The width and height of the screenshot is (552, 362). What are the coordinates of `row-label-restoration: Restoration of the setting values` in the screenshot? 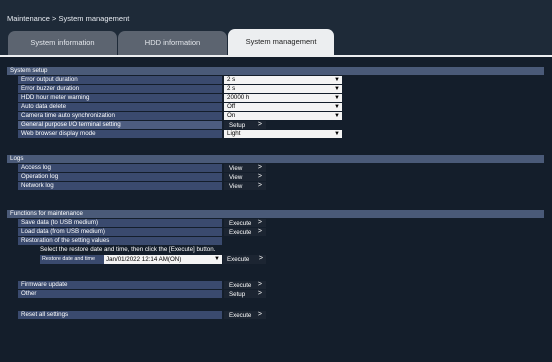 It's located at (120, 241).